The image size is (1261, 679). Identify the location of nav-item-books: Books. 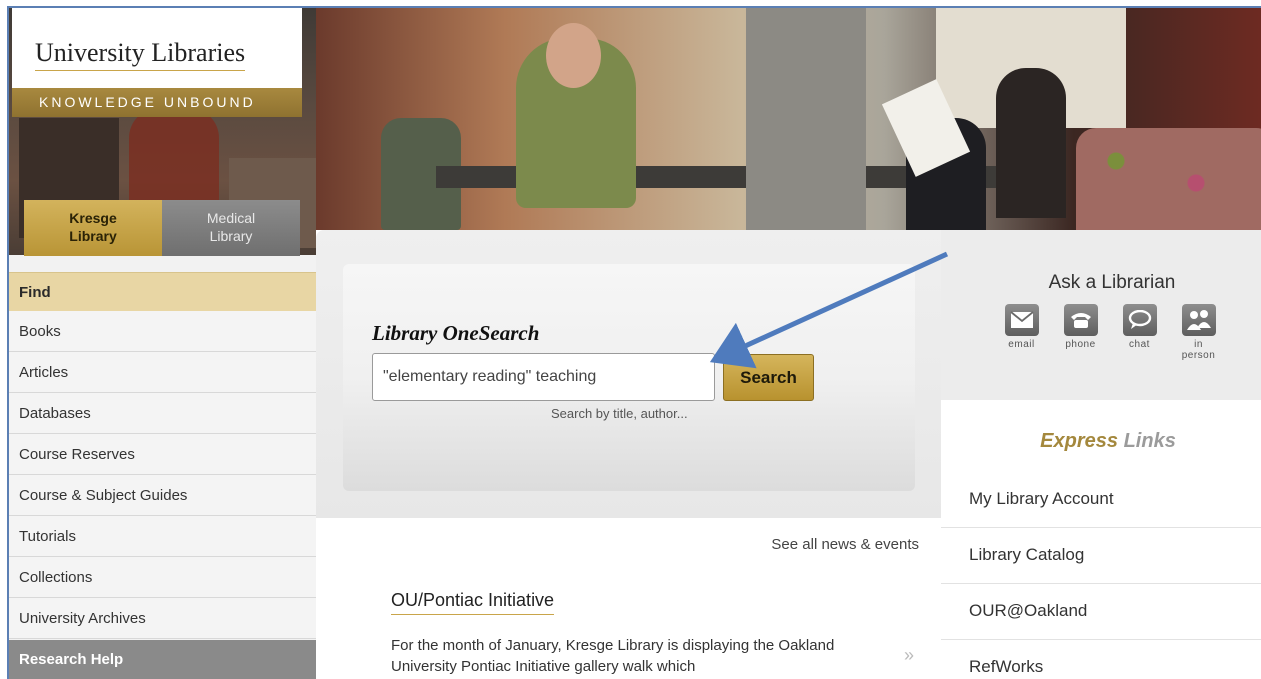
(162, 331).